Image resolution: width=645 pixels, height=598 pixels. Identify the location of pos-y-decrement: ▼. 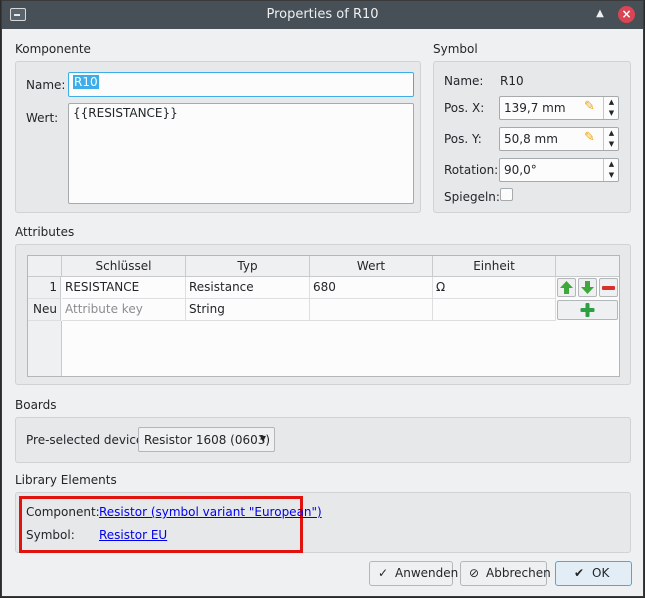
(611, 144).